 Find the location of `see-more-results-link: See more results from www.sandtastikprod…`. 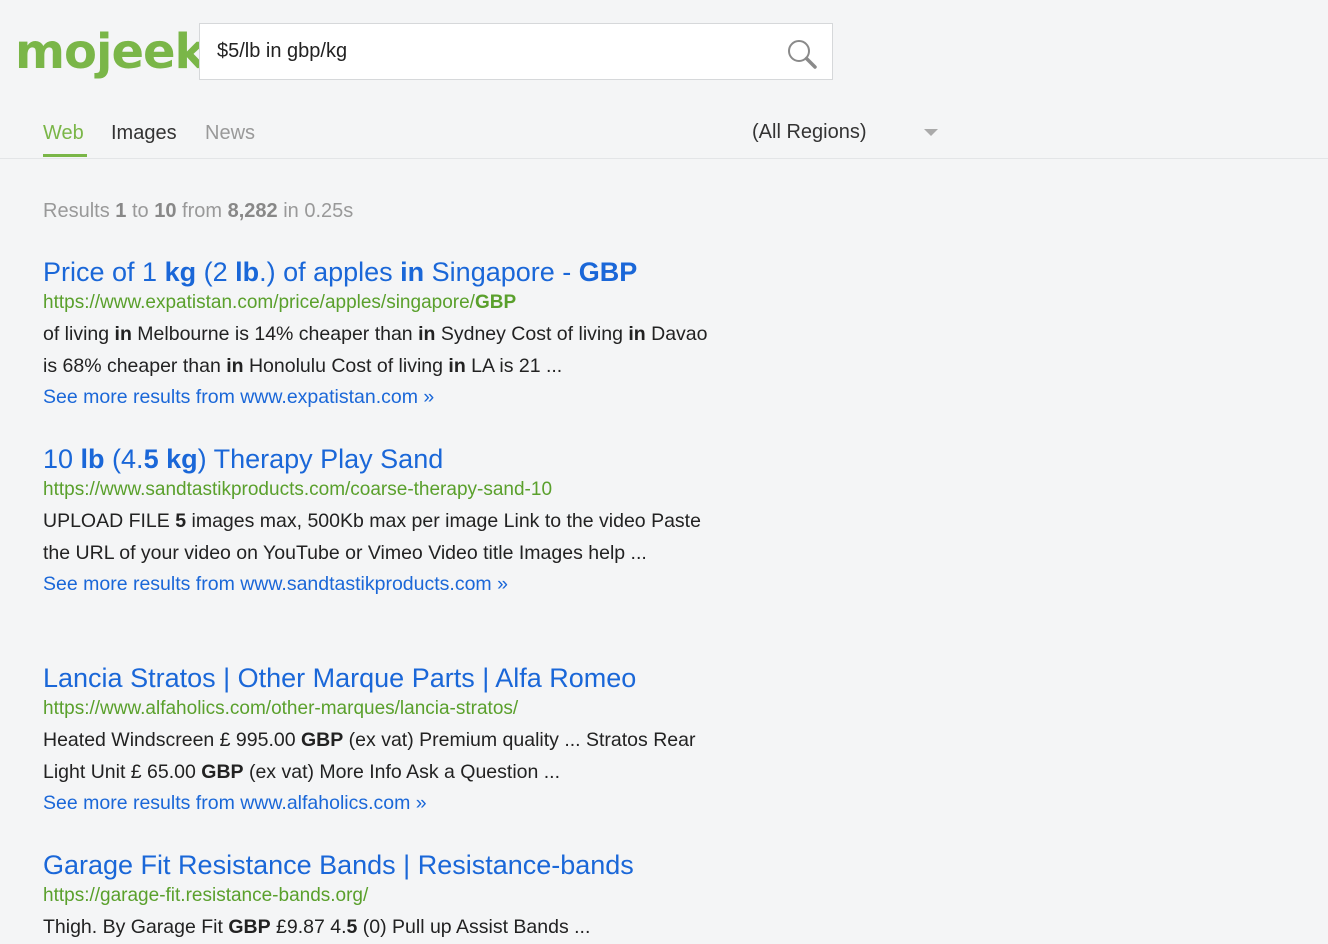

see-more-results-link: See more results from www.sandtastikprod… is located at coordinates (383, 585).